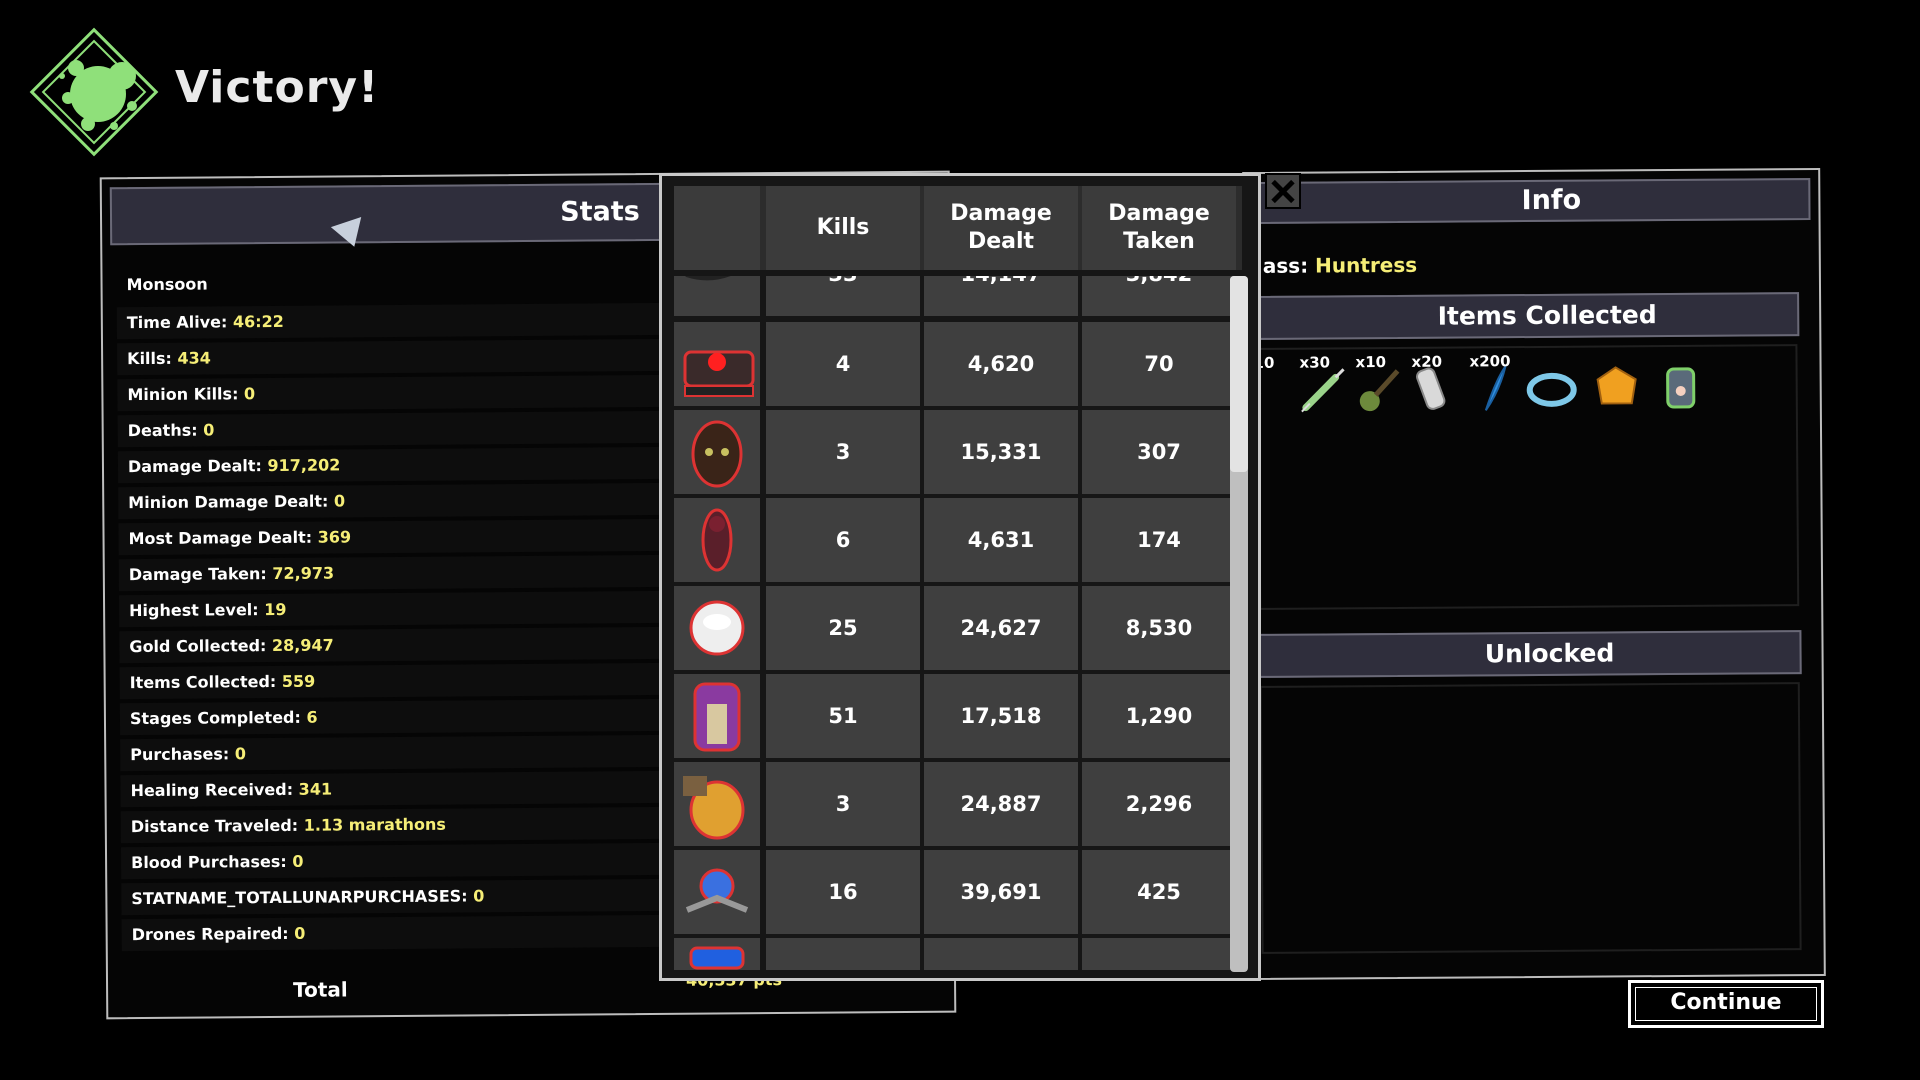  I want to click on crystal-box-icon, so click(1616, 387).